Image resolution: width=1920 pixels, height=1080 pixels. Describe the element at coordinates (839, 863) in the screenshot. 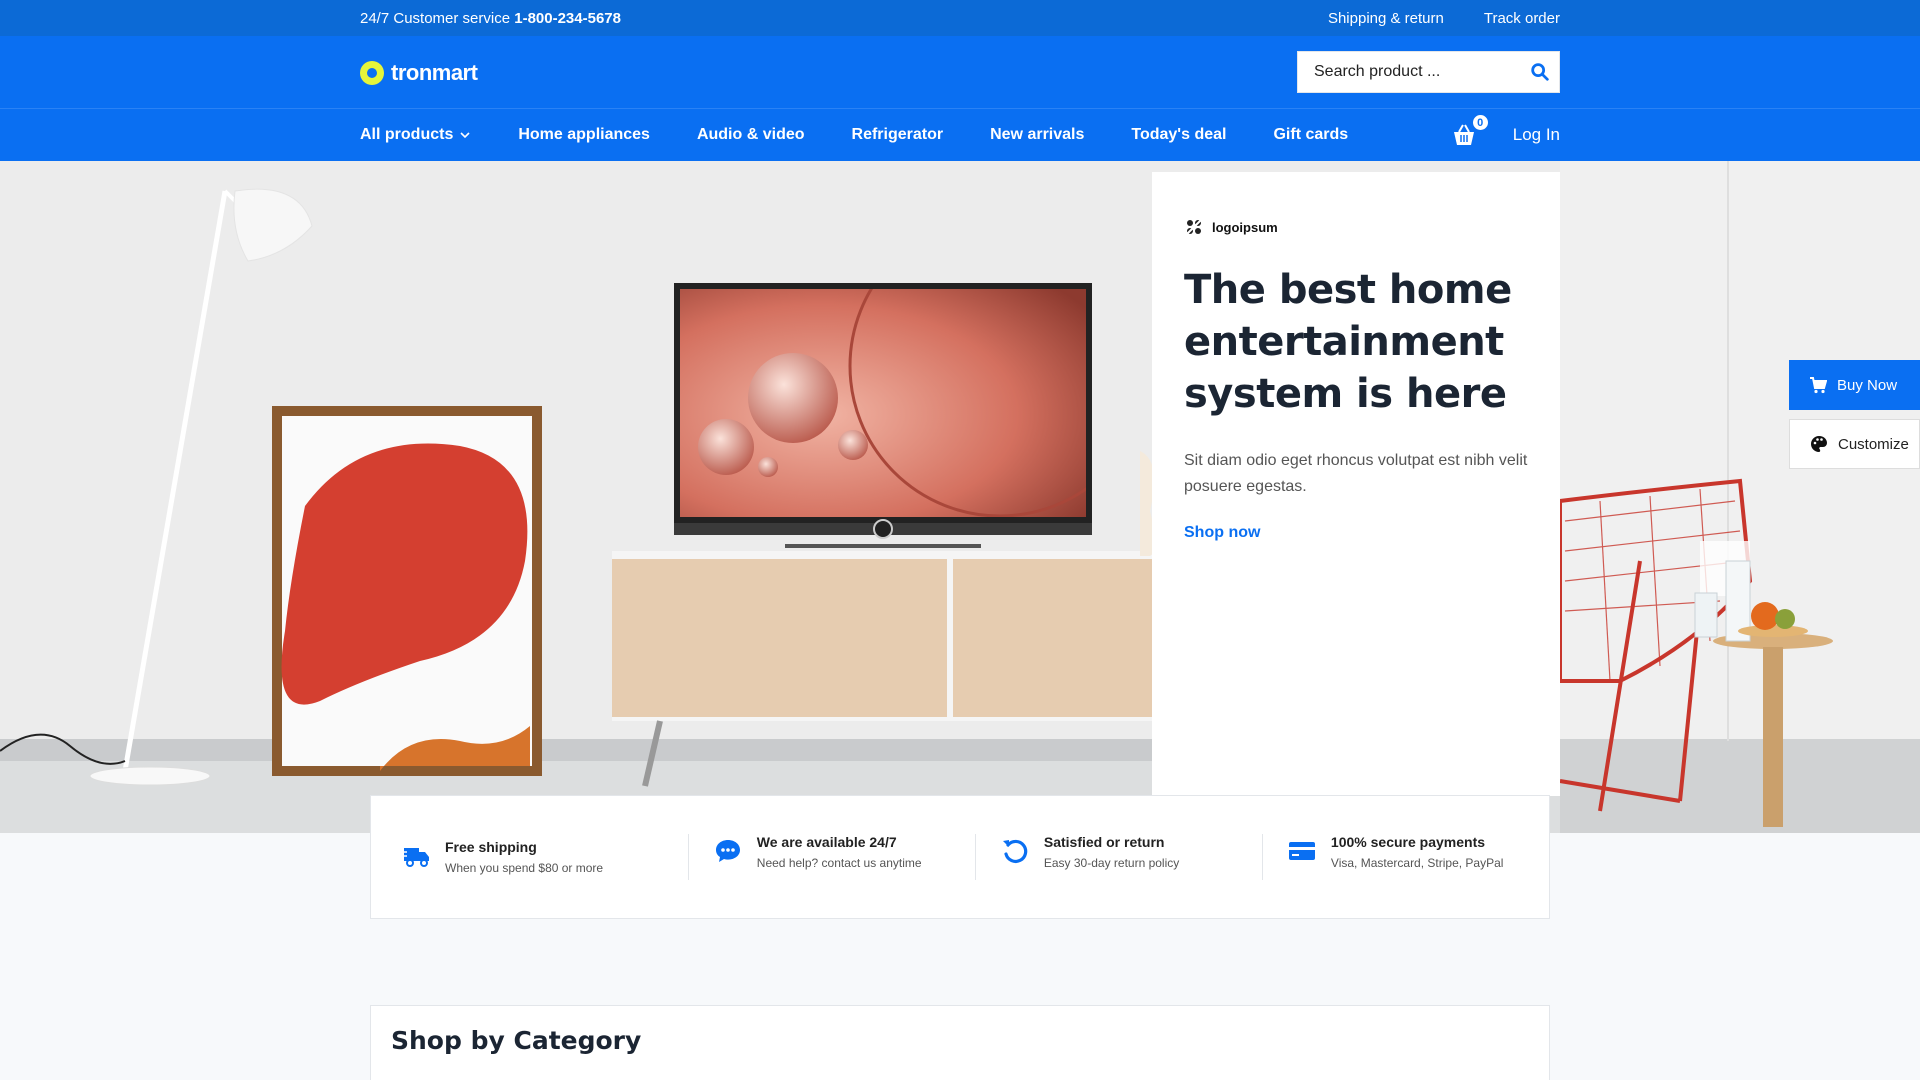

I see `feature-subtitle: Need help? contact us anytime` at that location.